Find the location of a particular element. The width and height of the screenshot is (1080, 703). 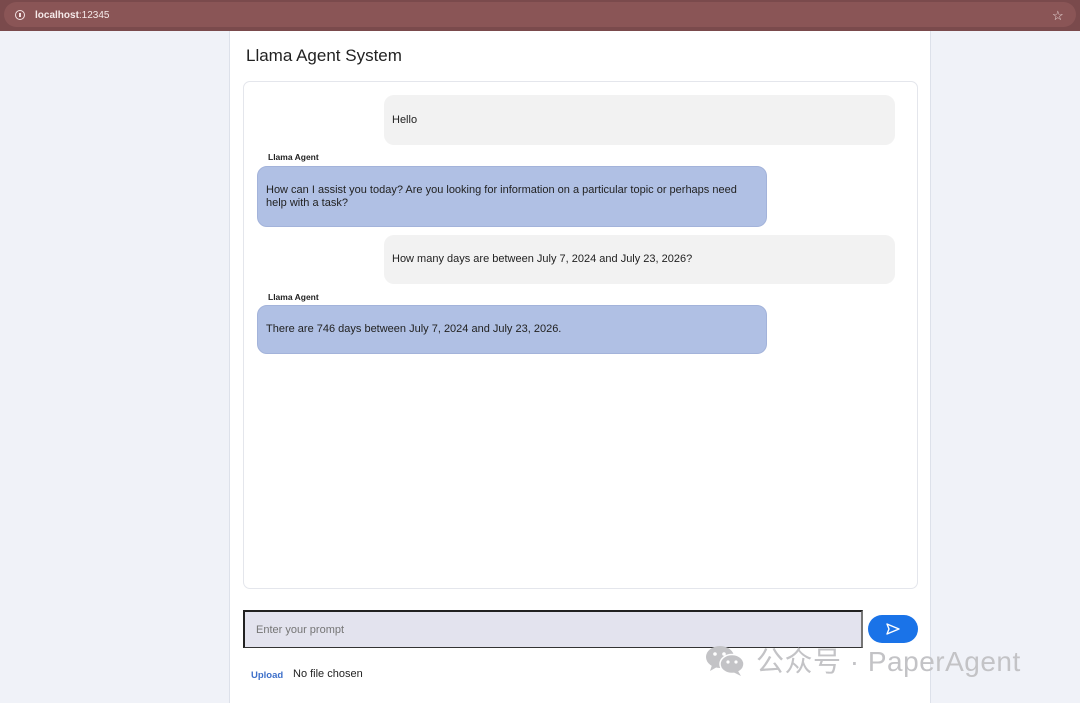

address-url: localhost:12345 is located at coordinates (72, 15).